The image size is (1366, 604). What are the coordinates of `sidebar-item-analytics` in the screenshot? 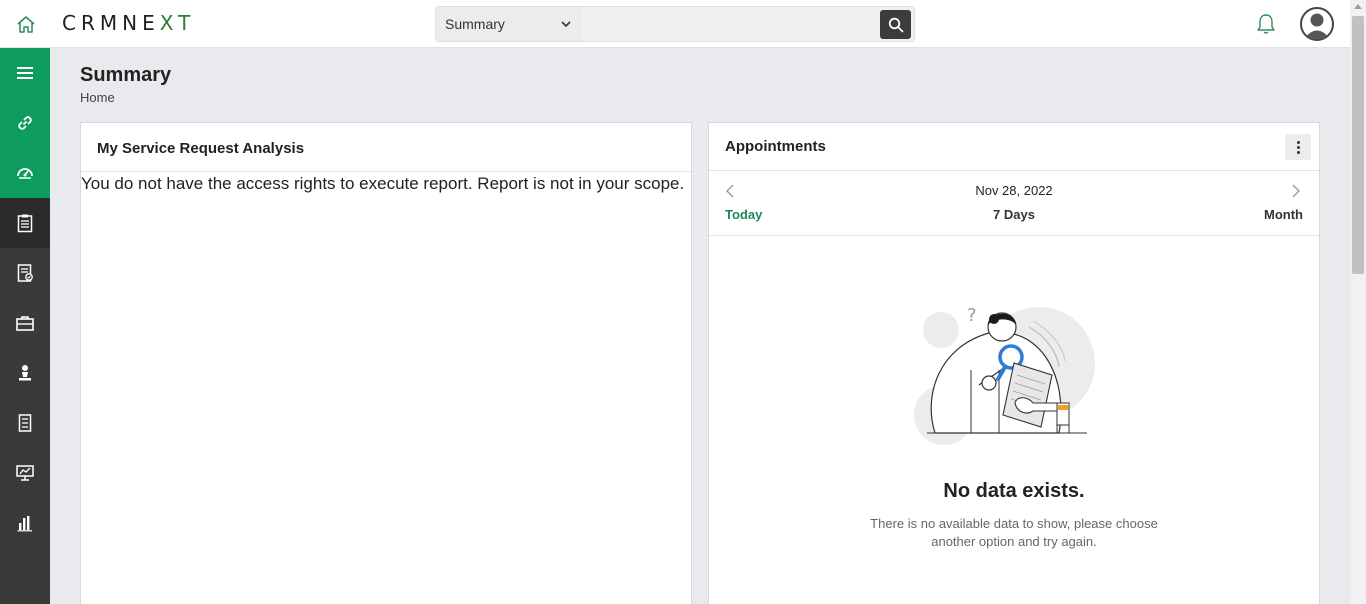 It's located at (25, 523).